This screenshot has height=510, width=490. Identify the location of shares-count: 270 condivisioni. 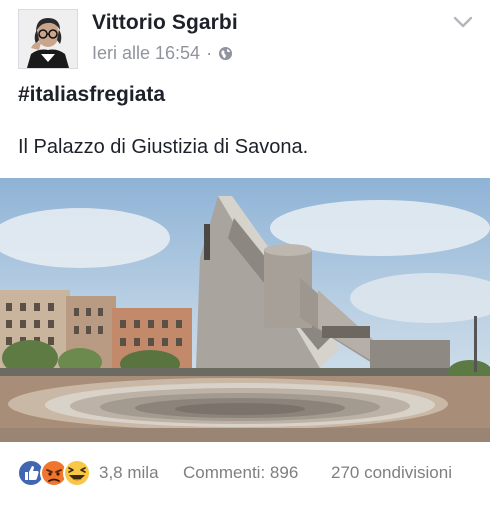
(391, 473).